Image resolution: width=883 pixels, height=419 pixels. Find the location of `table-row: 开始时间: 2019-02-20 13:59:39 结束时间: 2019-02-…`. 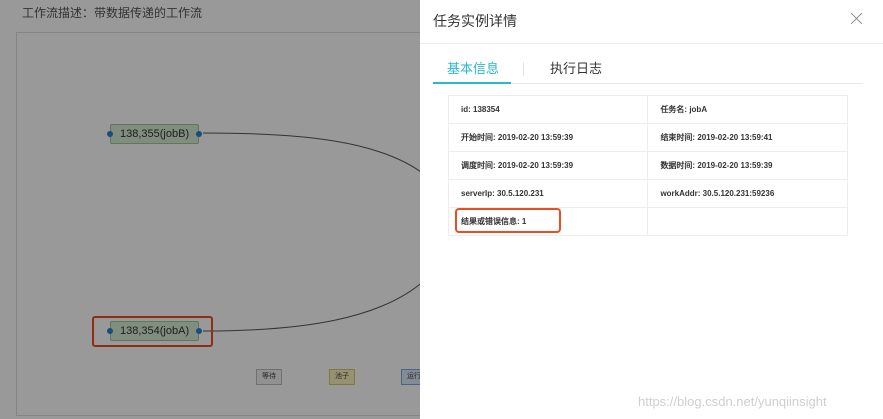

table-row: 开始时间: 2019-02-20 13:59:39 结束时间: 2019-02-… is located at coordinates (647, 137).